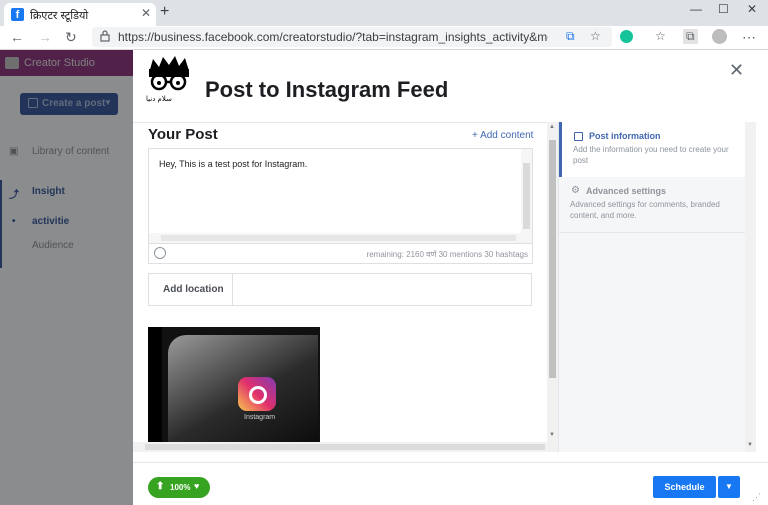 This screenshot has width=768, height=505. I want to click on caption-vertical-scrollbar, so click(526, 196).